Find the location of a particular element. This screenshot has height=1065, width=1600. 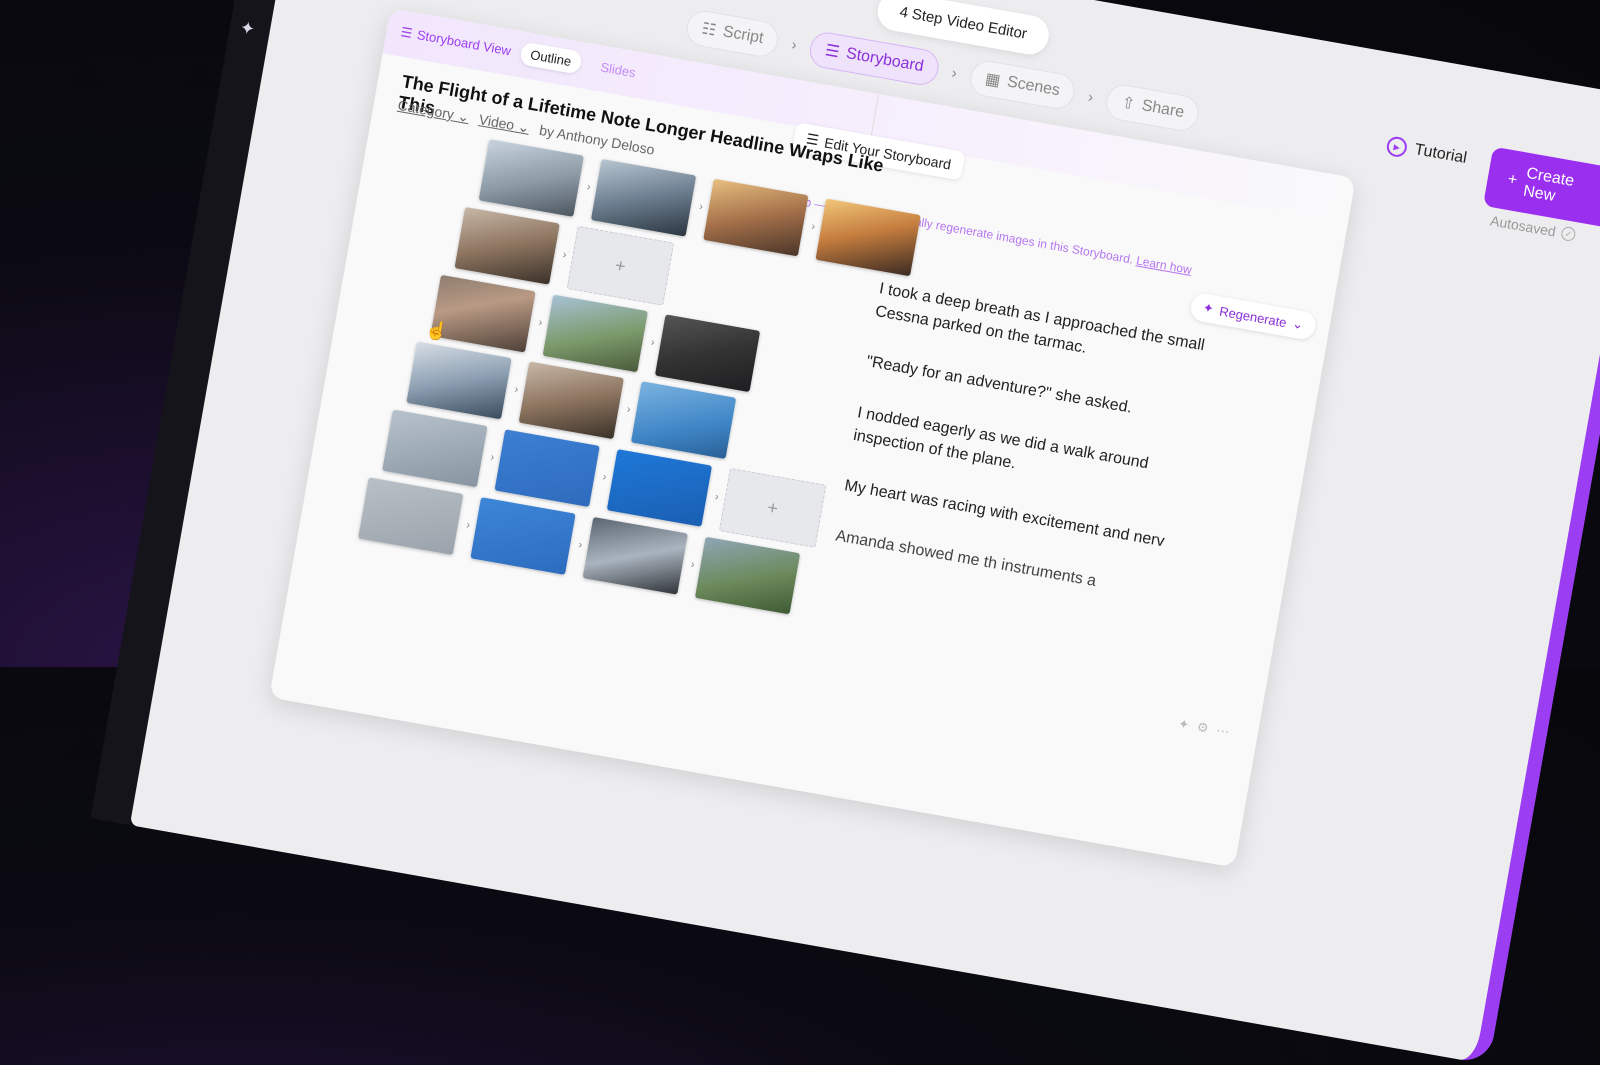

storyboard-view-icon: ☰ is located at coordinates (406, 32).